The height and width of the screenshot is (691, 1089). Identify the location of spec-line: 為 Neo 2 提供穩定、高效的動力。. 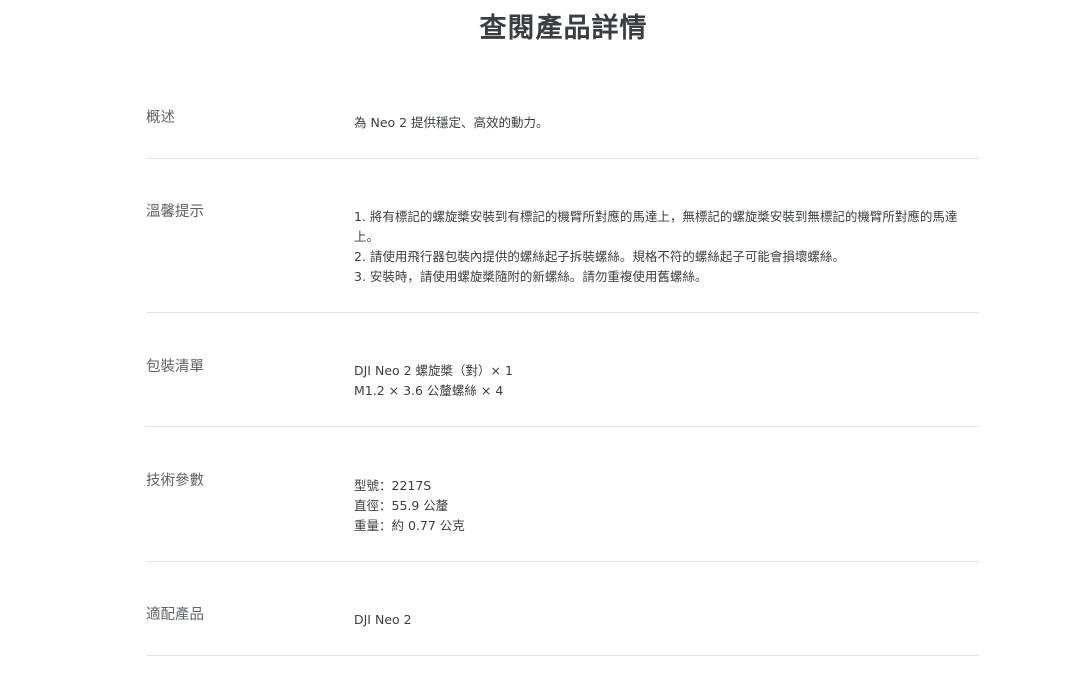
(451, 122).